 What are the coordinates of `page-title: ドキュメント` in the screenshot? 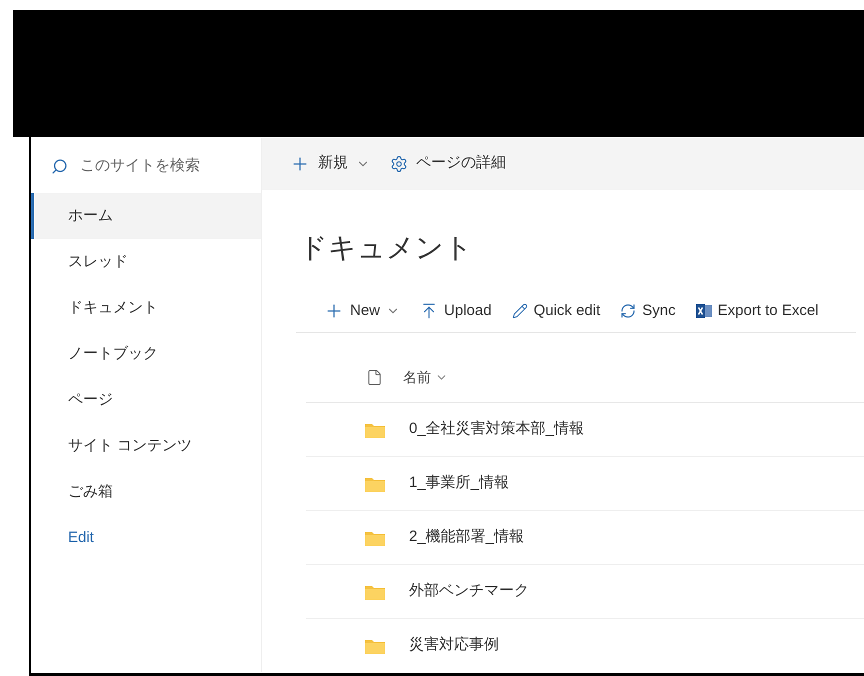 It's located at (386, 248).